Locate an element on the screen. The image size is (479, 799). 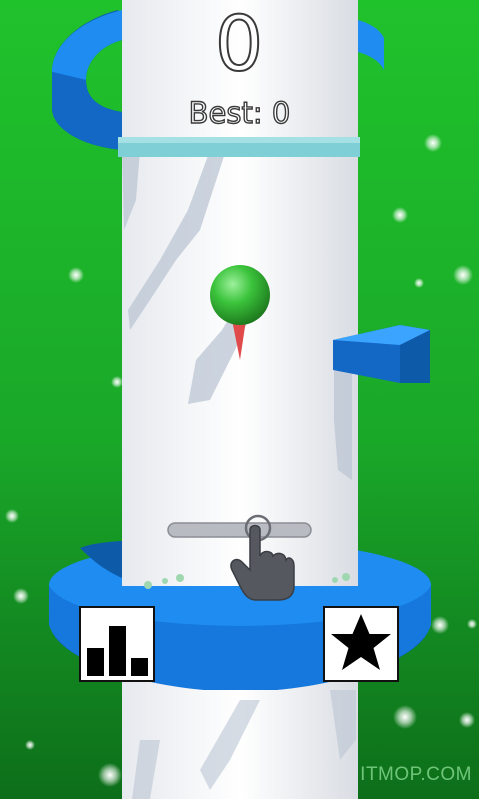
rate-button is located at coordinates (361, 644).